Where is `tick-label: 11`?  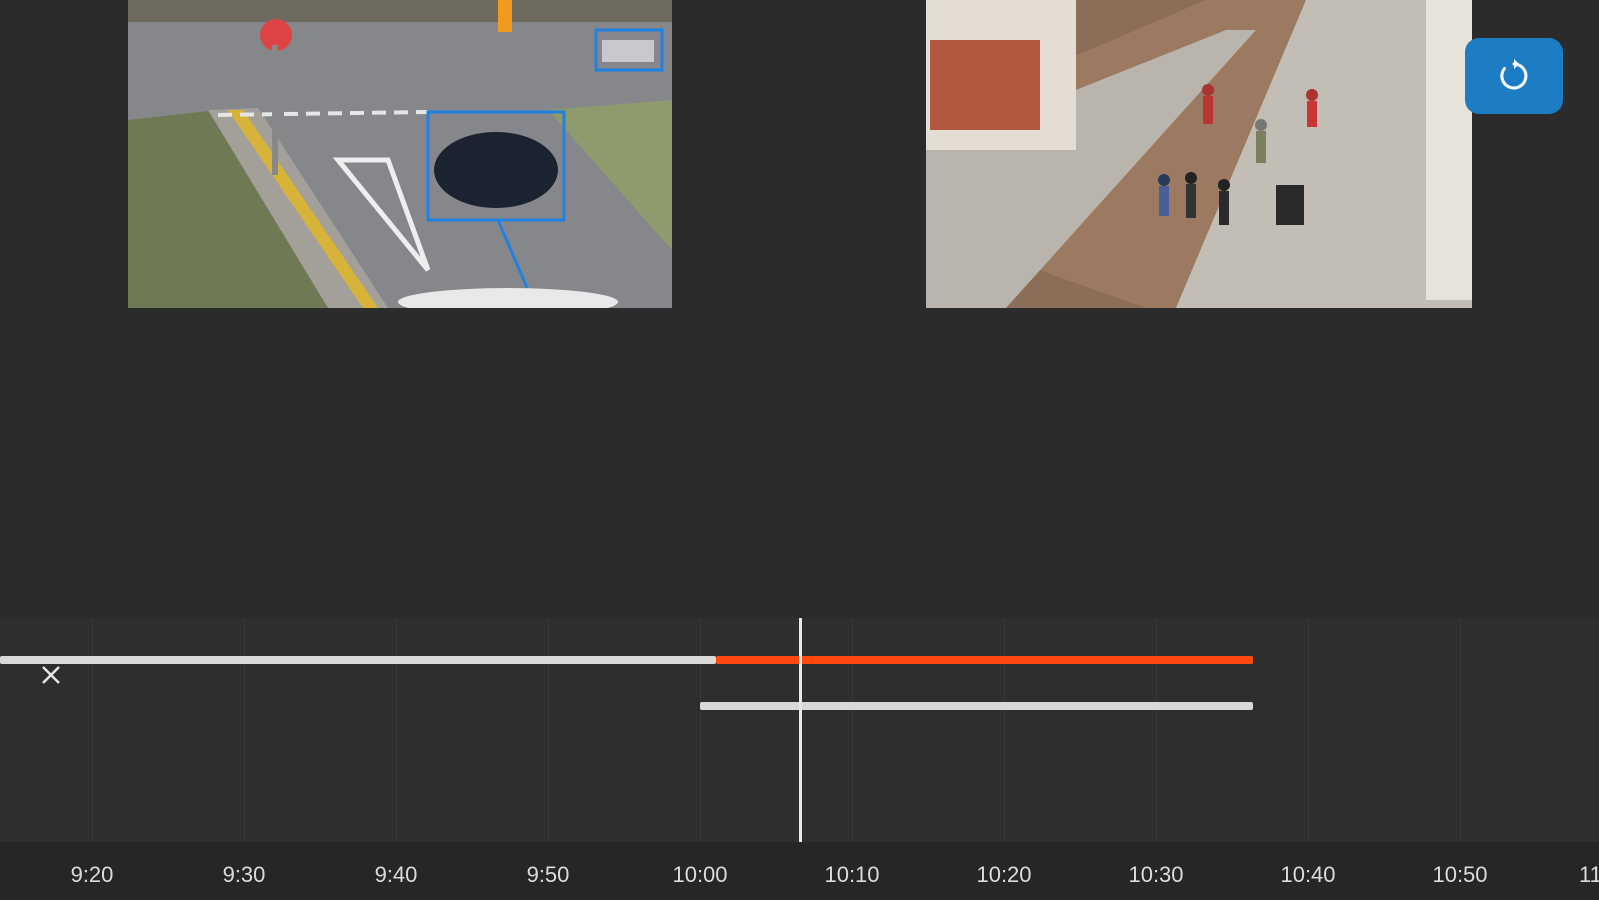
tick-label: 11 is located at coordinates (1589, 874).